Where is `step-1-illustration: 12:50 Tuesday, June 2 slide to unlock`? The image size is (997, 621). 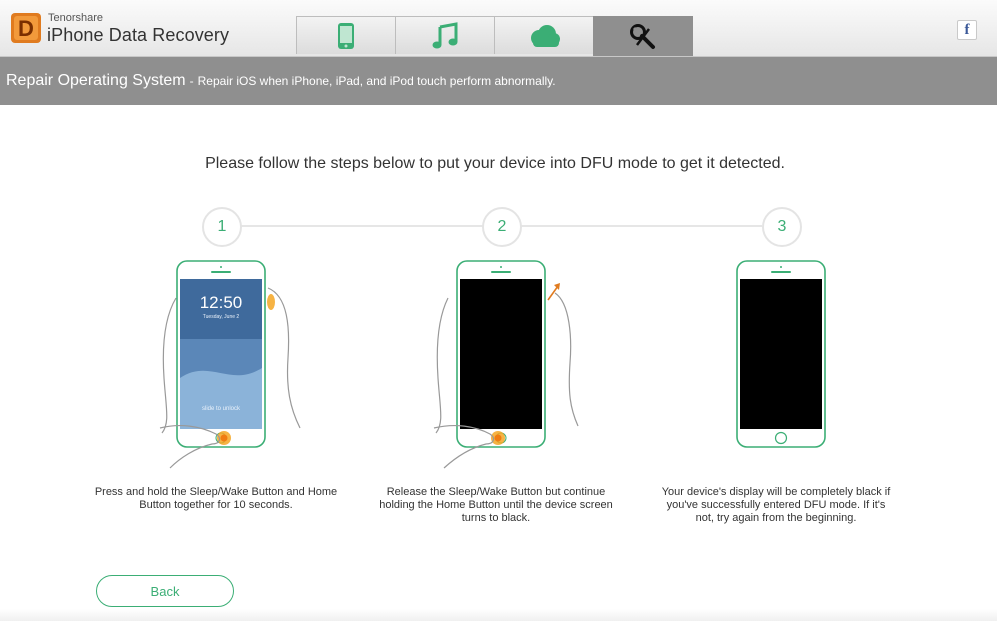
step-1-illustration: 12:50 Tuesday, June 2 slide to unlock is located at coordinates (240, 368).